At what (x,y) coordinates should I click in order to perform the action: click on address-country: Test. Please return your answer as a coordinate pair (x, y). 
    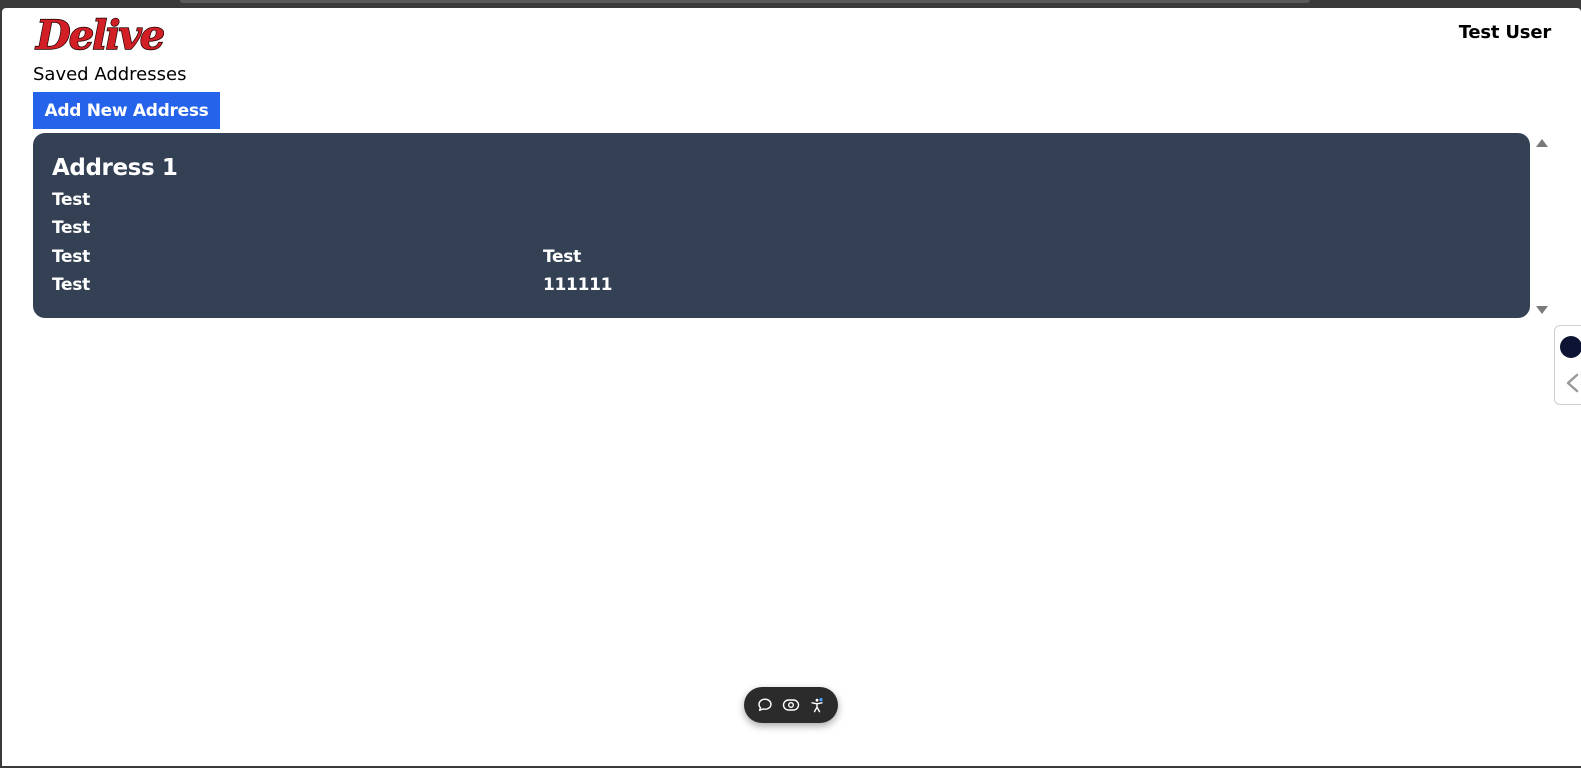
    Looking at the image, I should click on (71, 285).